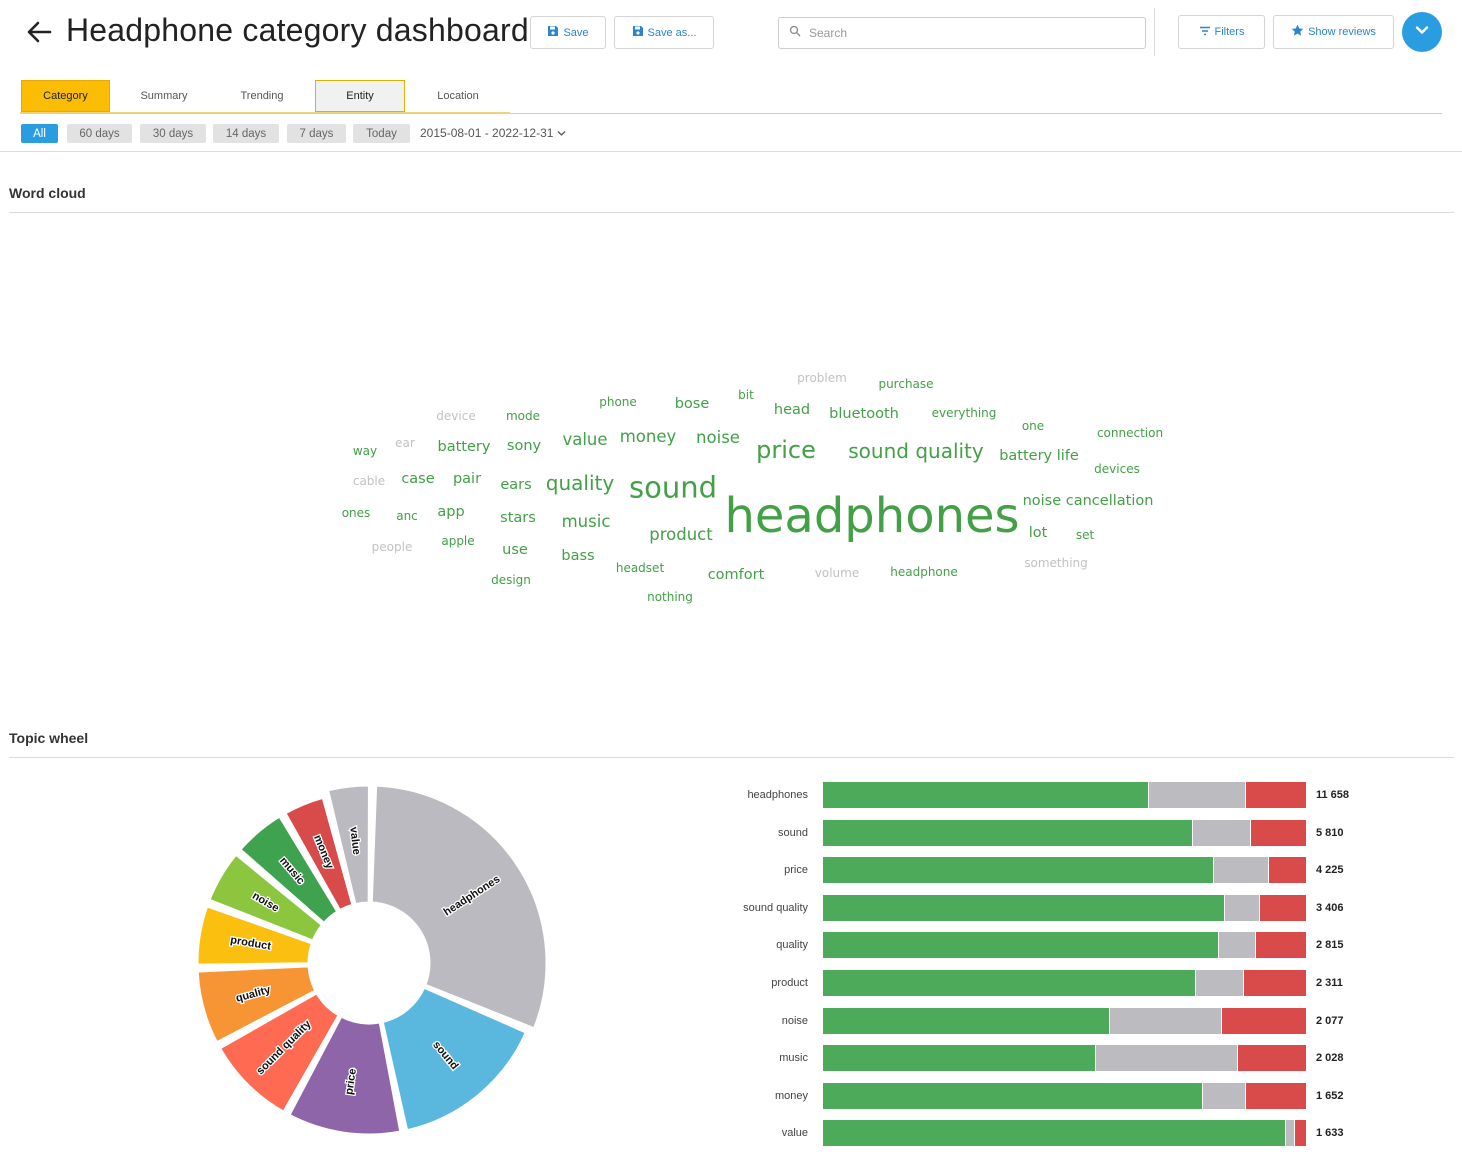 The image size is (1462, 1162). I want to click on word-cloud-word: bose, so click(692, 404).